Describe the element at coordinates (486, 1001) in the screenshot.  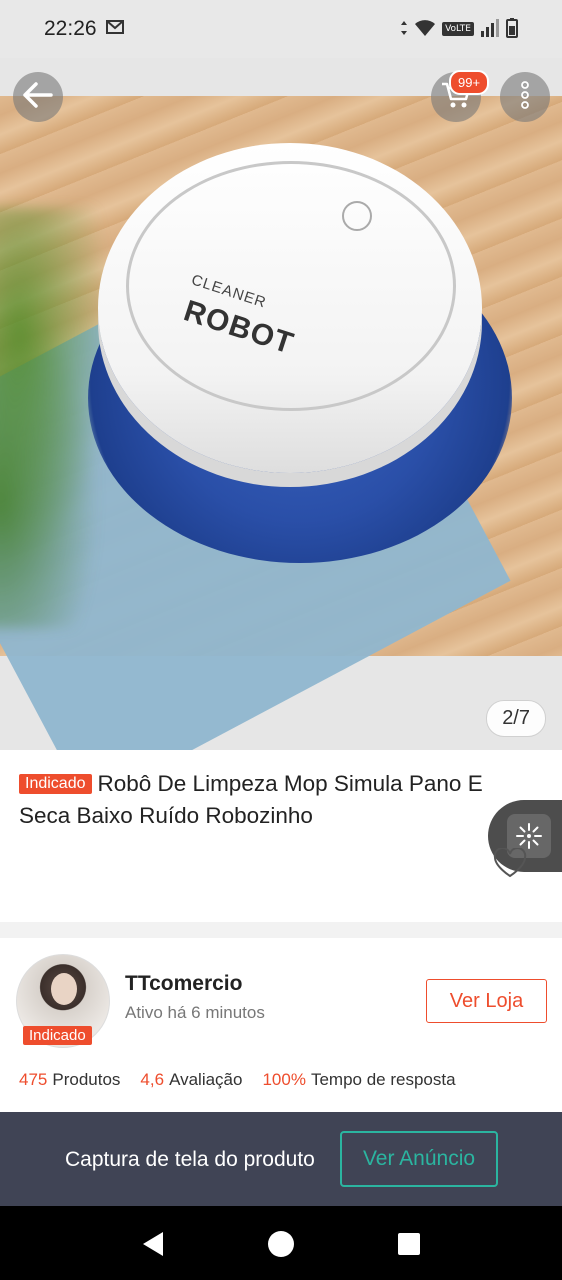
I see `ver-loja-button: Ver Loja` at that location.